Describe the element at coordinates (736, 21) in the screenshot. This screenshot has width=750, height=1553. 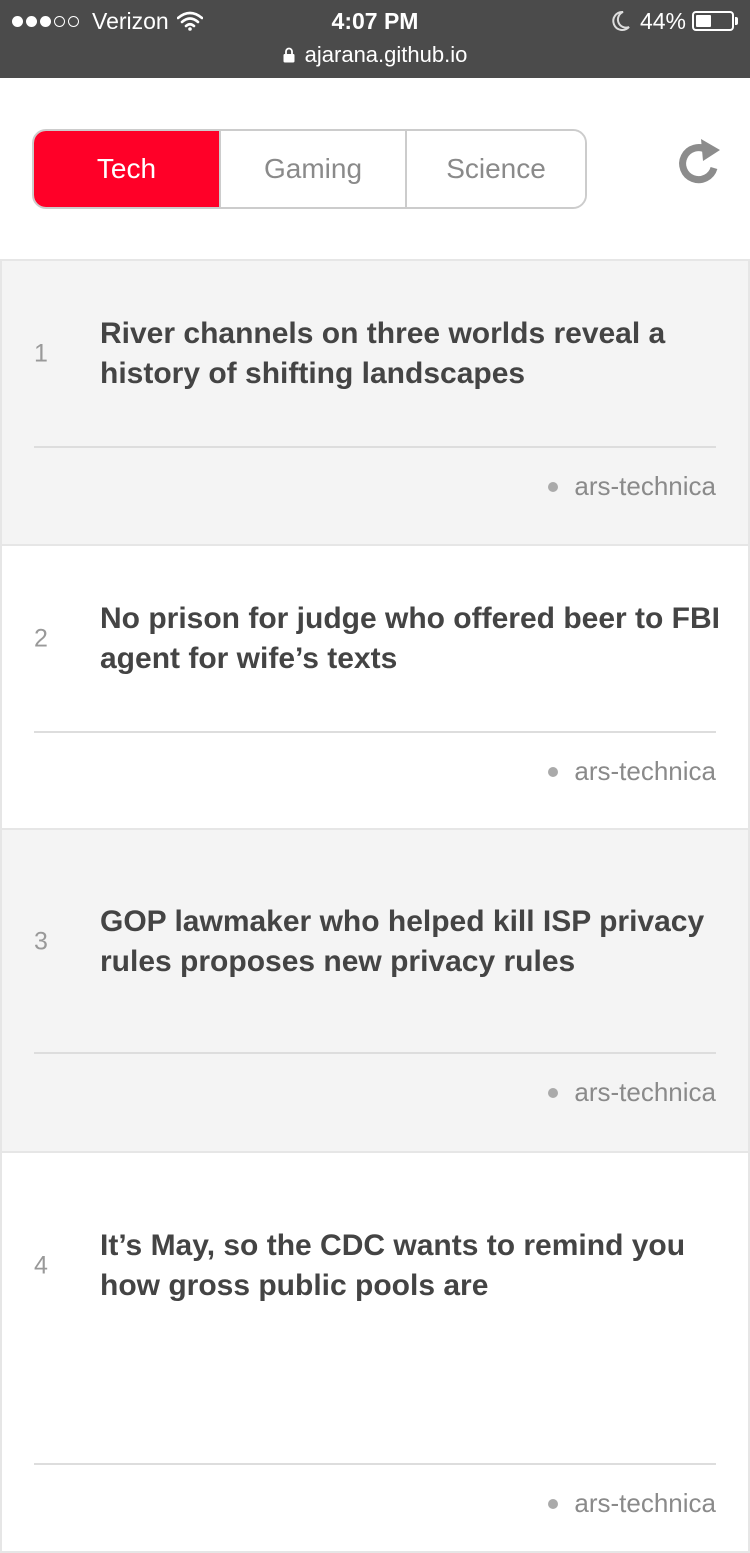
I see `battery-tip` at that location.